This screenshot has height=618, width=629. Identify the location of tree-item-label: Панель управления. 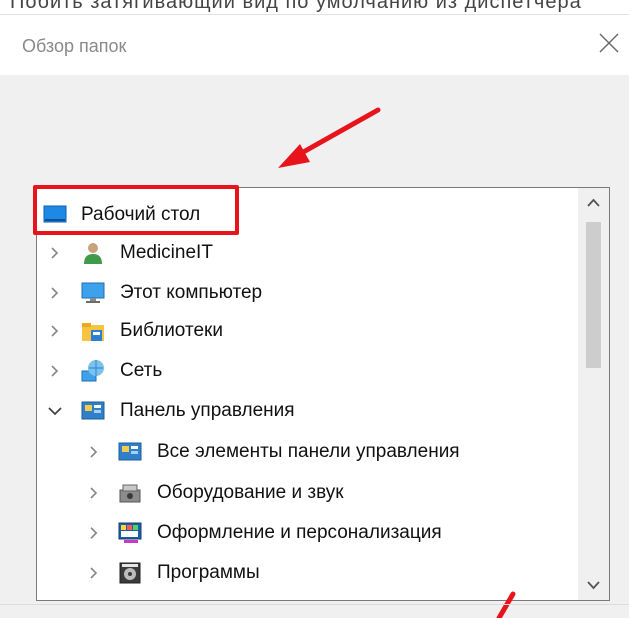
(207, 410).